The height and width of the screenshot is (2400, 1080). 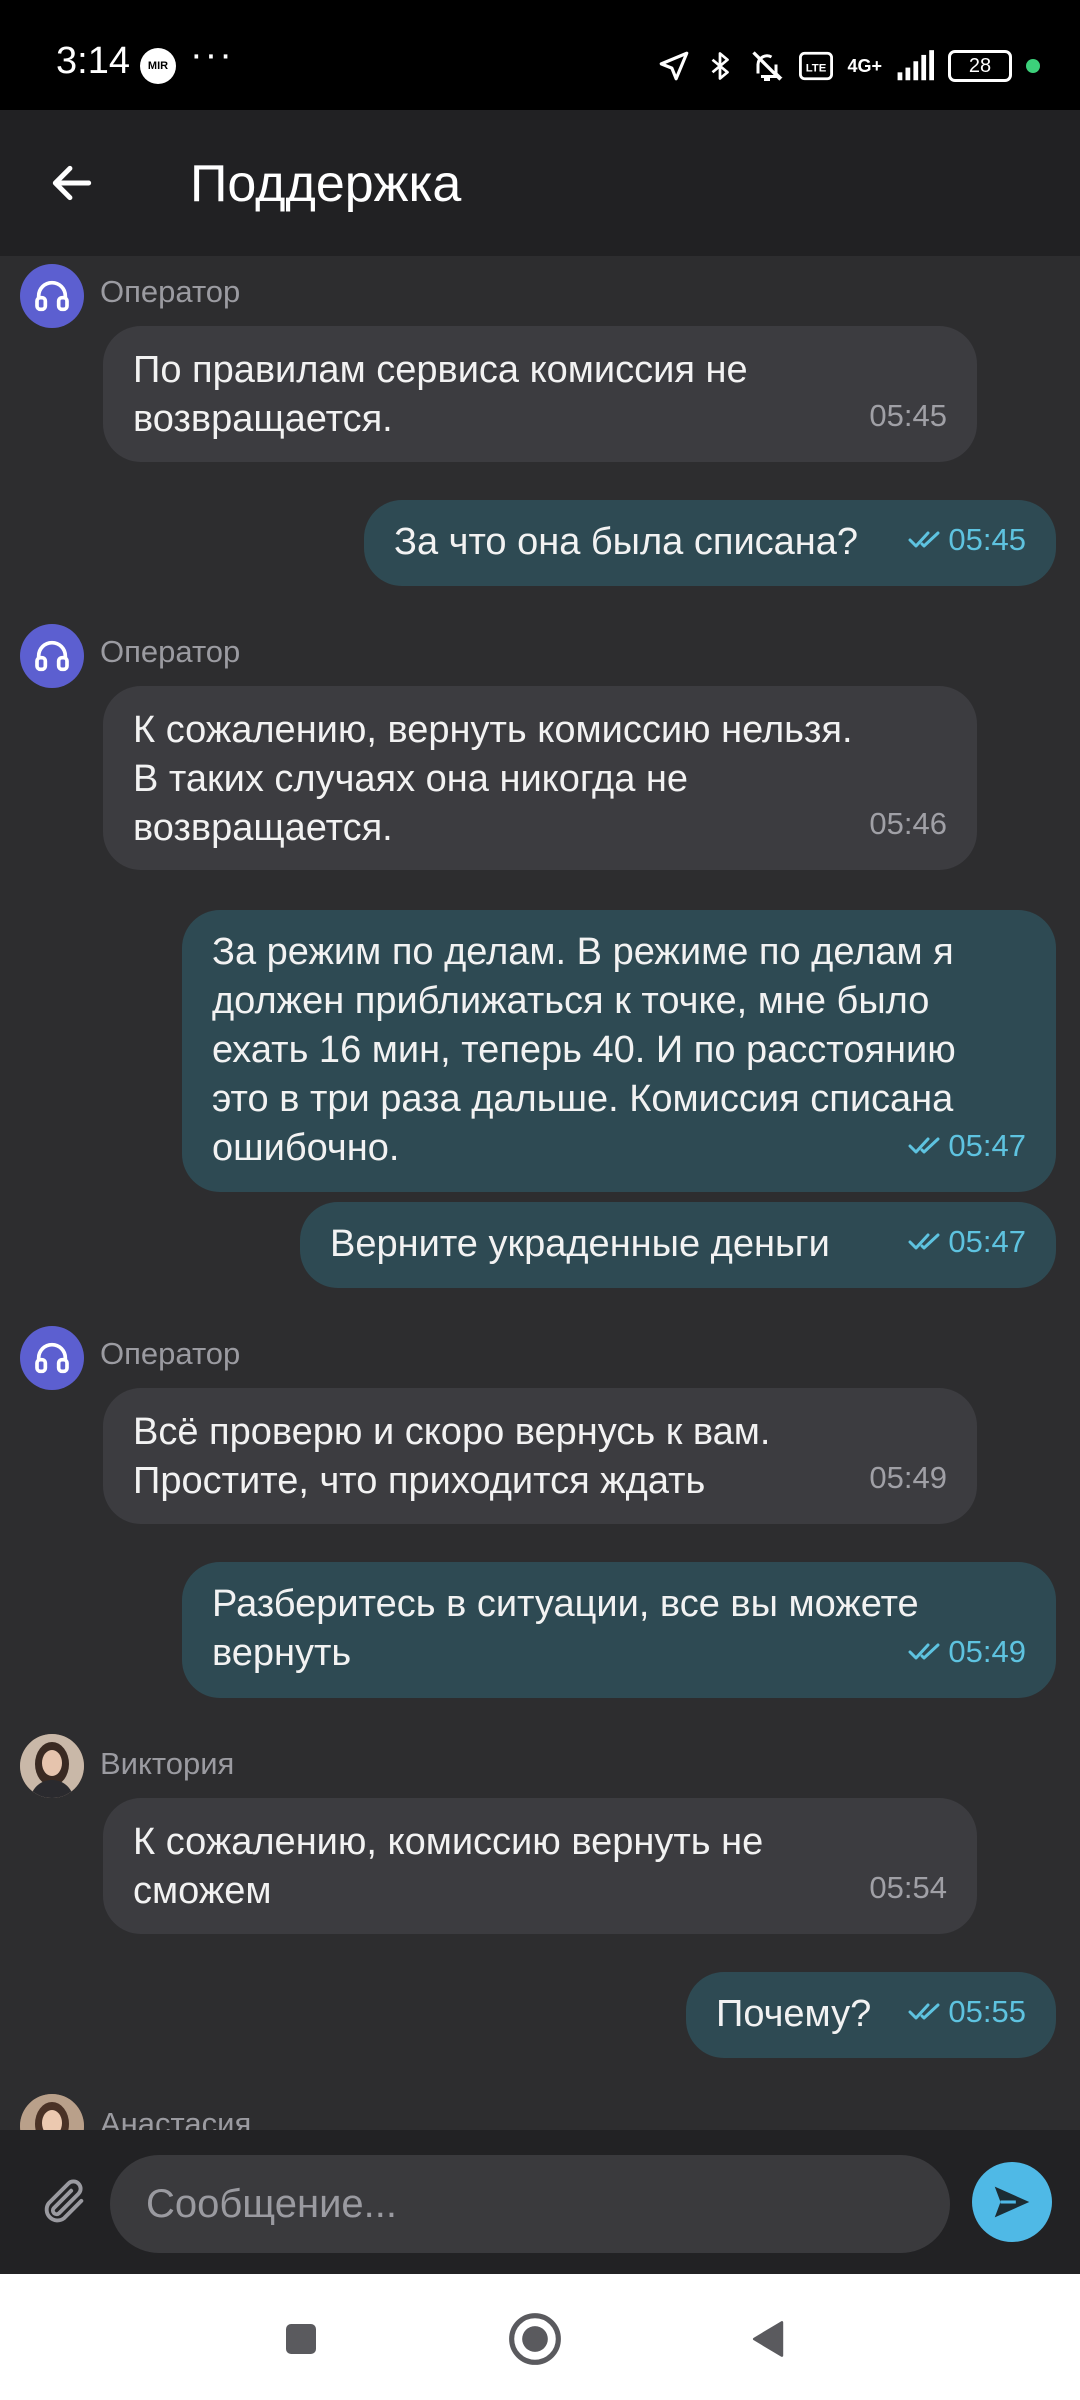 I want to click on time-value: 05:49, so click(x=987, y=1651).